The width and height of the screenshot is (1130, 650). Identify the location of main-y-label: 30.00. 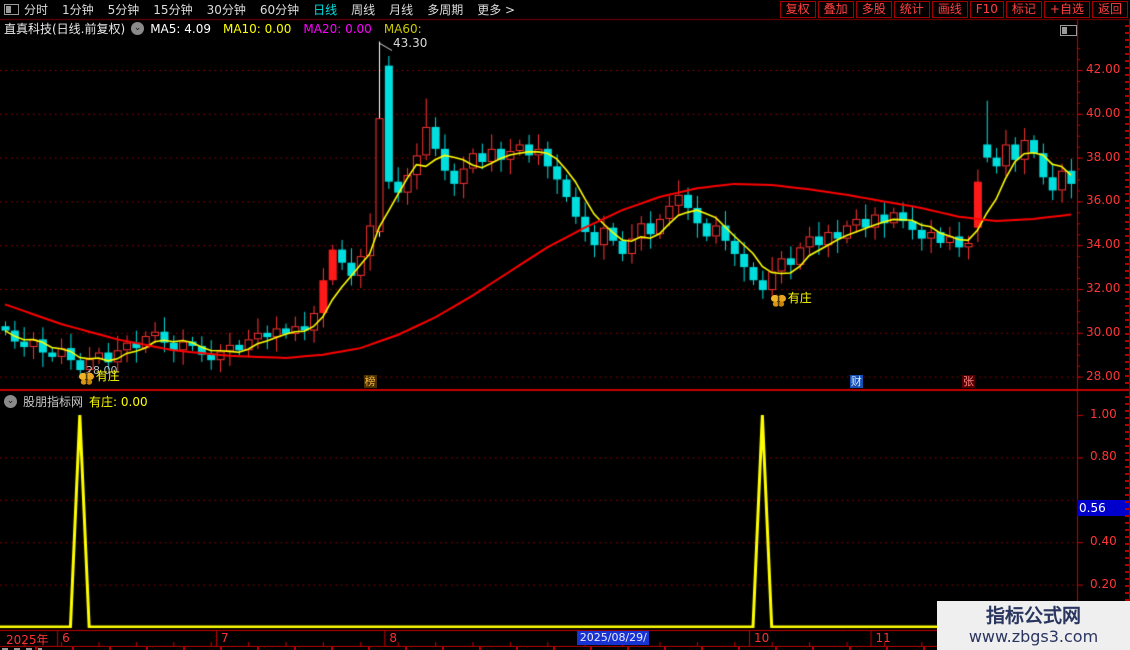
(1103, 331).